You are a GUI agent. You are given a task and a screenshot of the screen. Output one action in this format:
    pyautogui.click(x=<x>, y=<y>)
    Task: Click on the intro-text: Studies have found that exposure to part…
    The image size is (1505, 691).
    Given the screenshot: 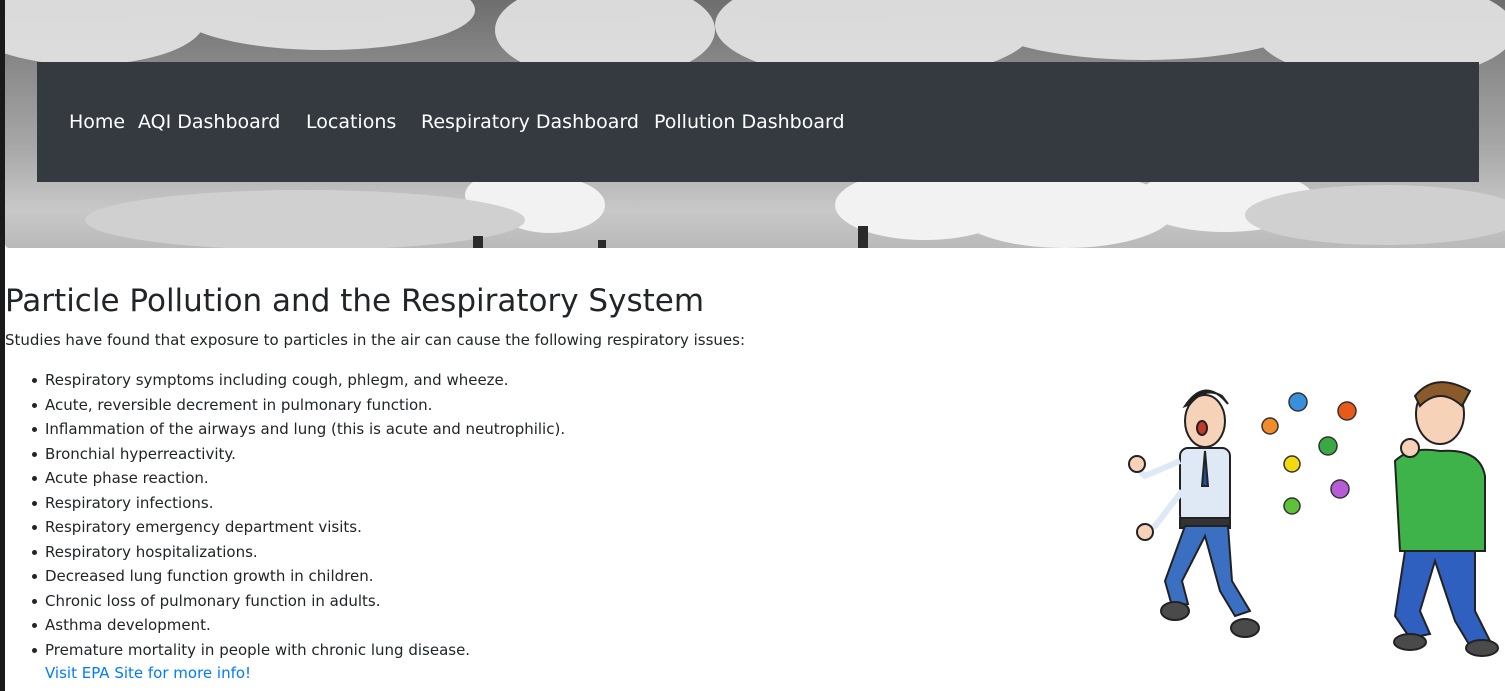 What is the action you would take?
    pyautogui.click(x=375, y=340)
    